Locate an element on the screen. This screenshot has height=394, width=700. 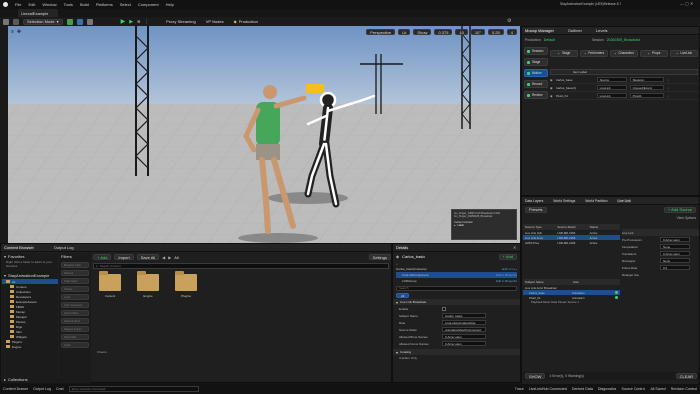
component-action: Edit in C++ is located at coordinates (509, 269).